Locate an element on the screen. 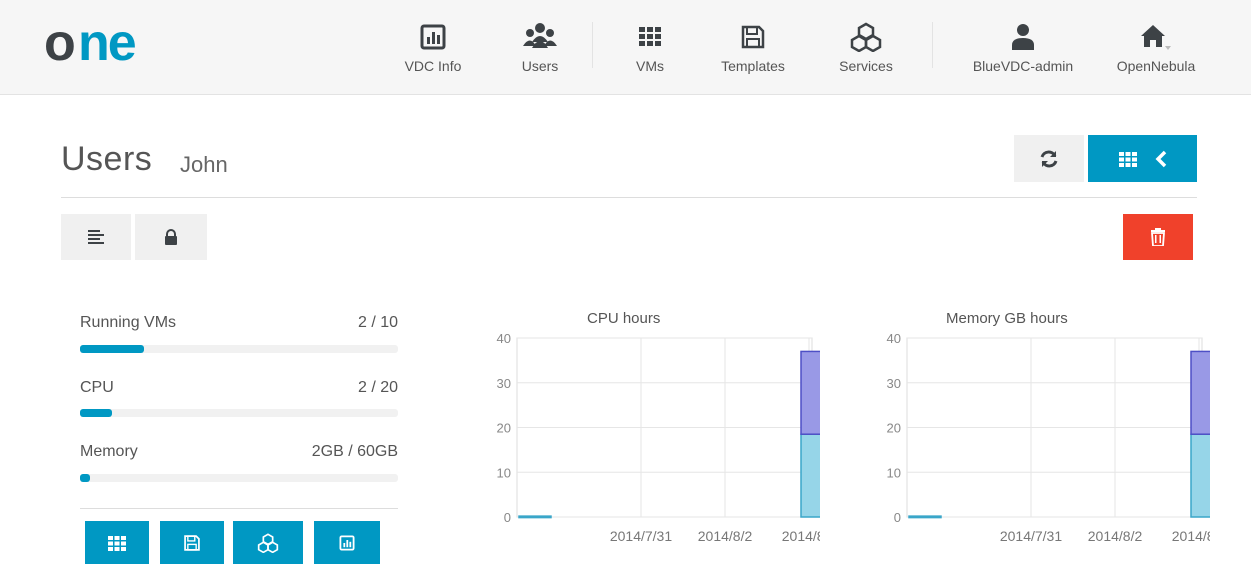 This screenshot has height=567, width=1251. nav-templates: Templates is located at coordinates (753, 52).